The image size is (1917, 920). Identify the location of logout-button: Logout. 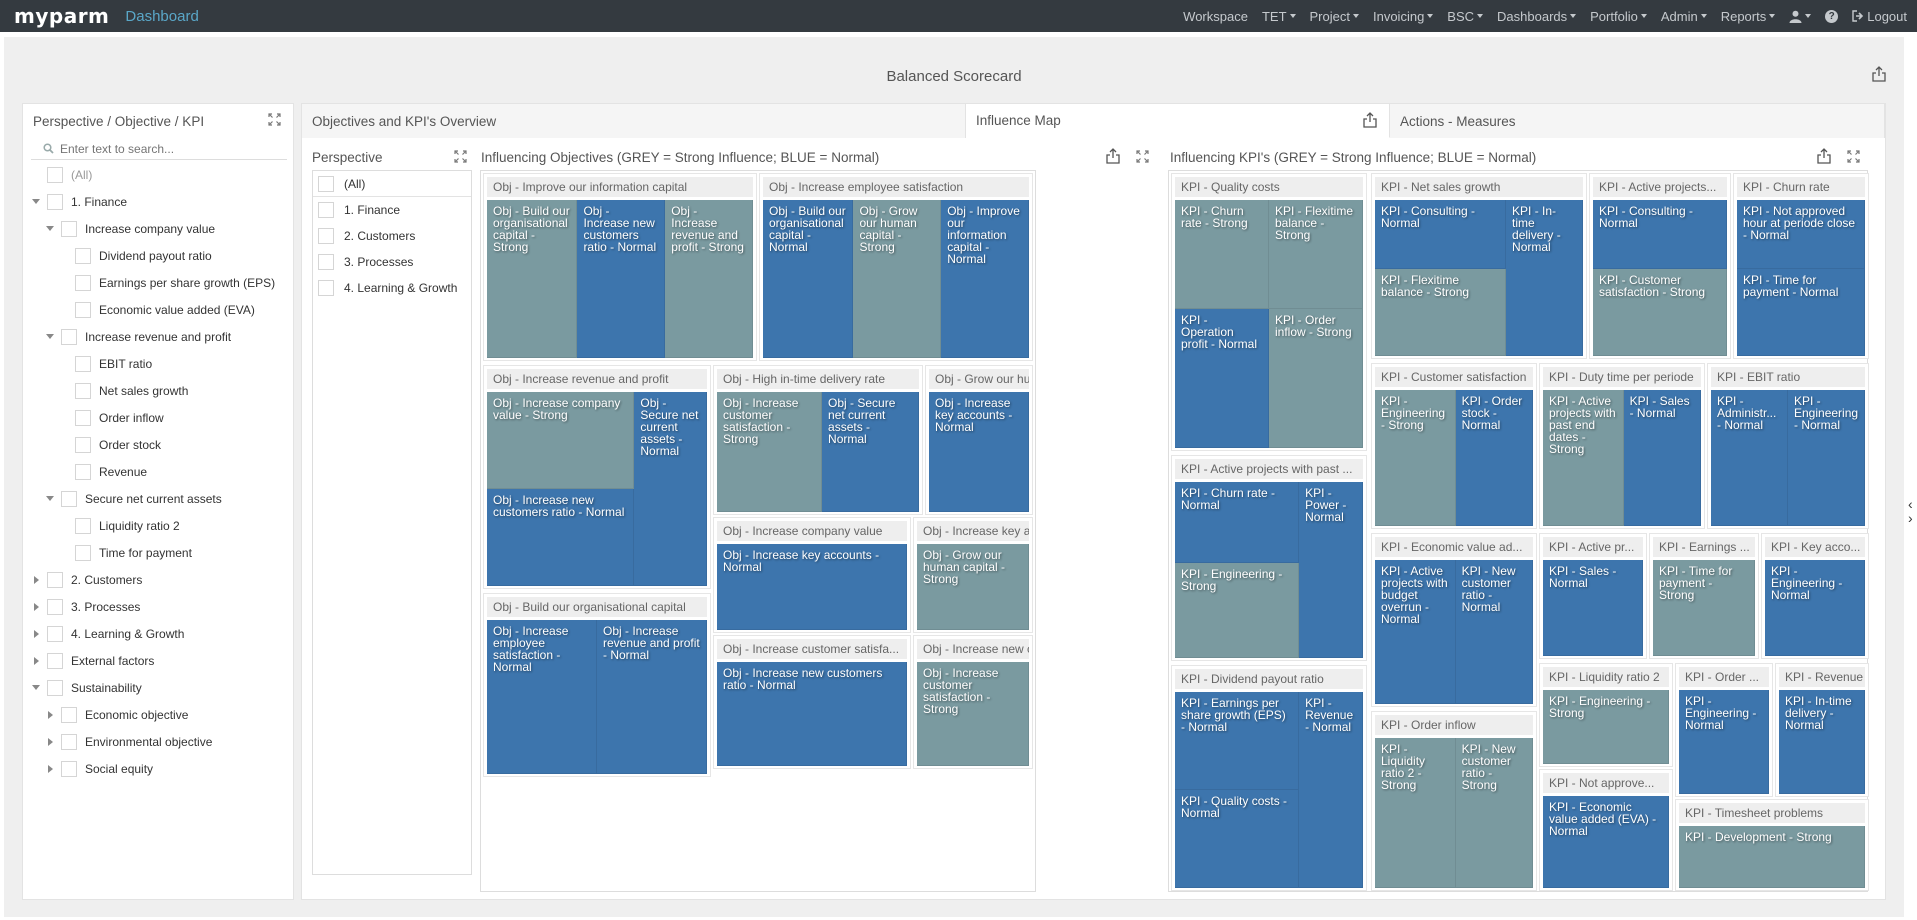
(1879, 16).